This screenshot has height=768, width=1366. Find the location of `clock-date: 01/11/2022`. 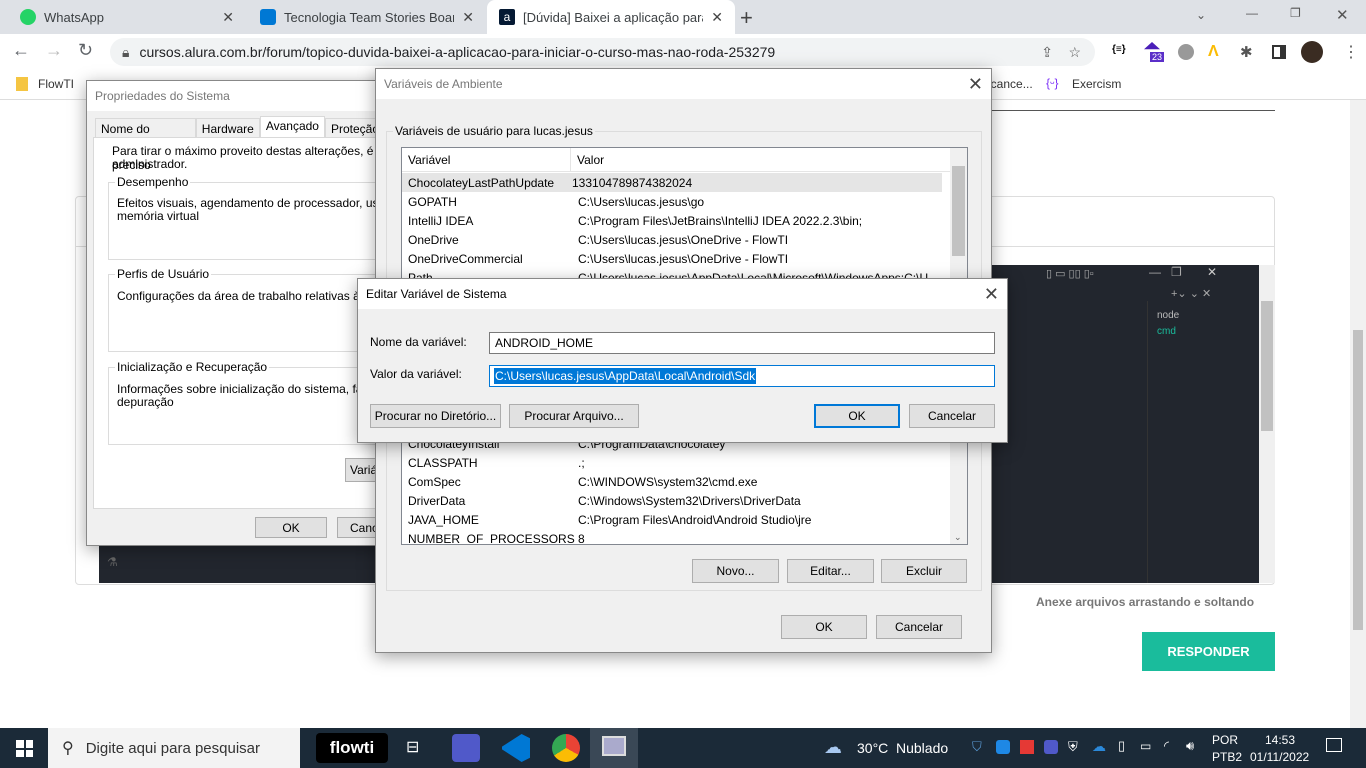

clock-date: 01/11/2022 is located at coordinates (1279, 757).